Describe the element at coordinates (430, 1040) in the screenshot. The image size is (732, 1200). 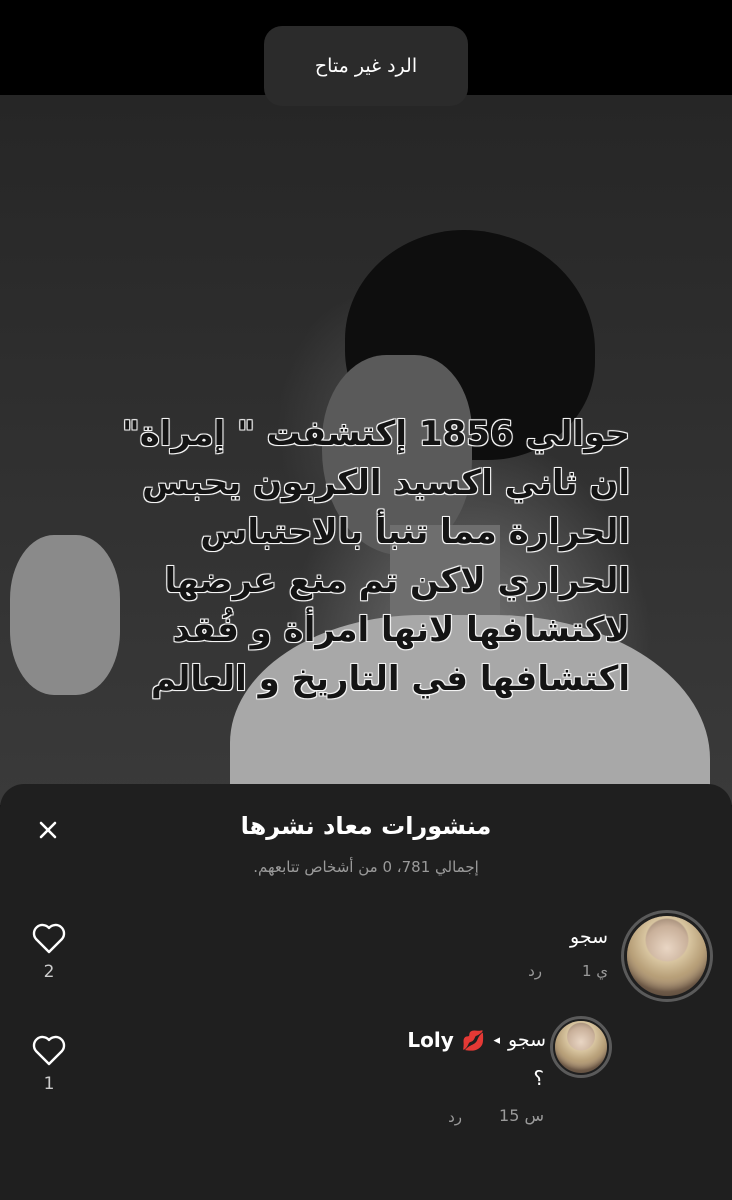
I see `reply-target-name: Loly` at that location.